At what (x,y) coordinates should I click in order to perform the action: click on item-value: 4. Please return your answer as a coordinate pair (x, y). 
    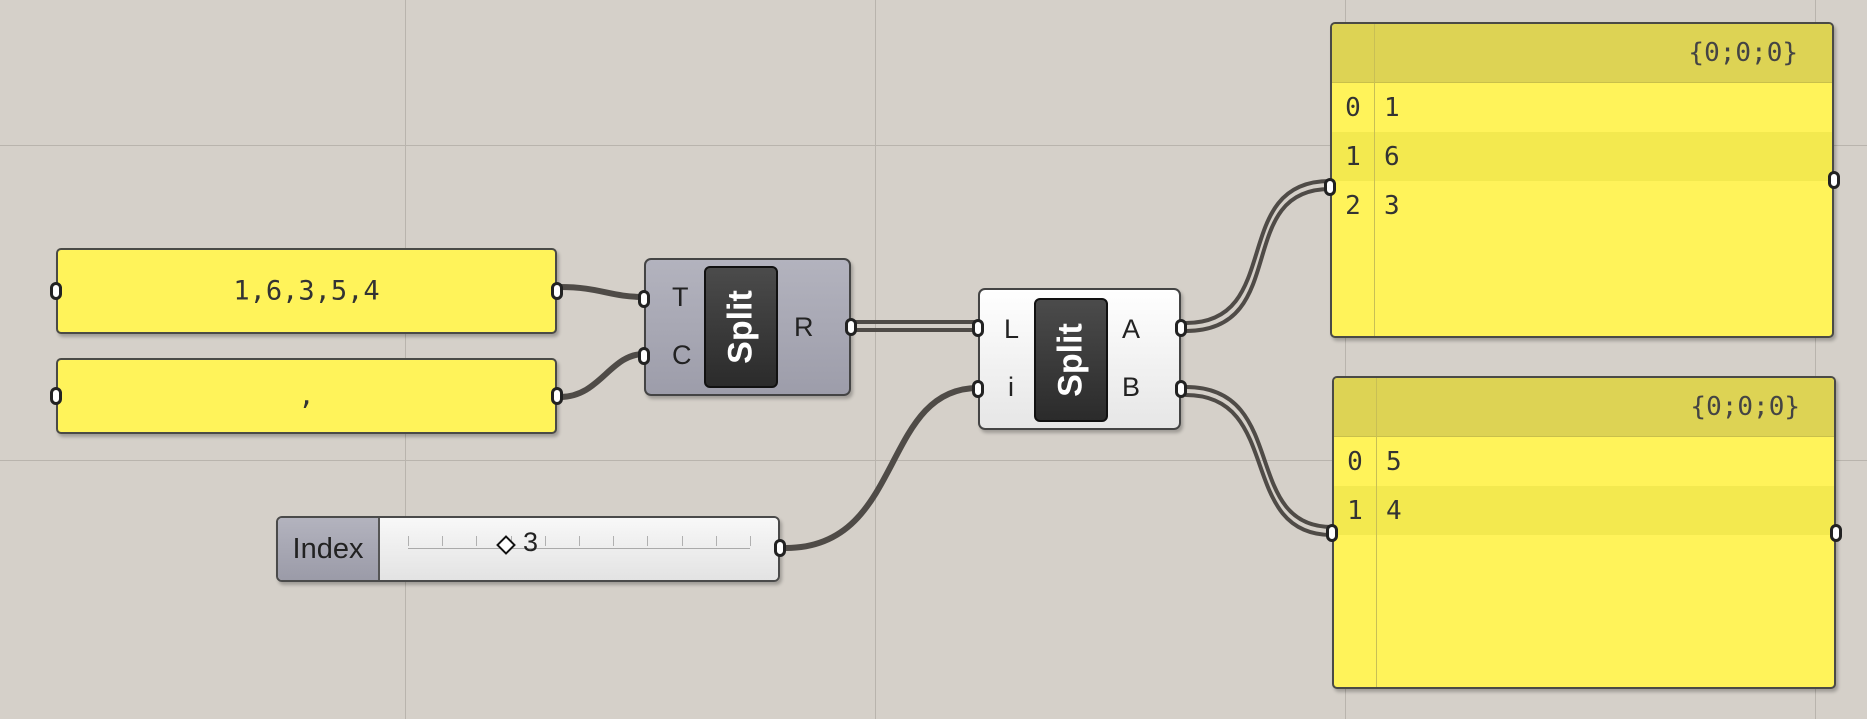
    Looking at the image, I should click on (1394, 510).